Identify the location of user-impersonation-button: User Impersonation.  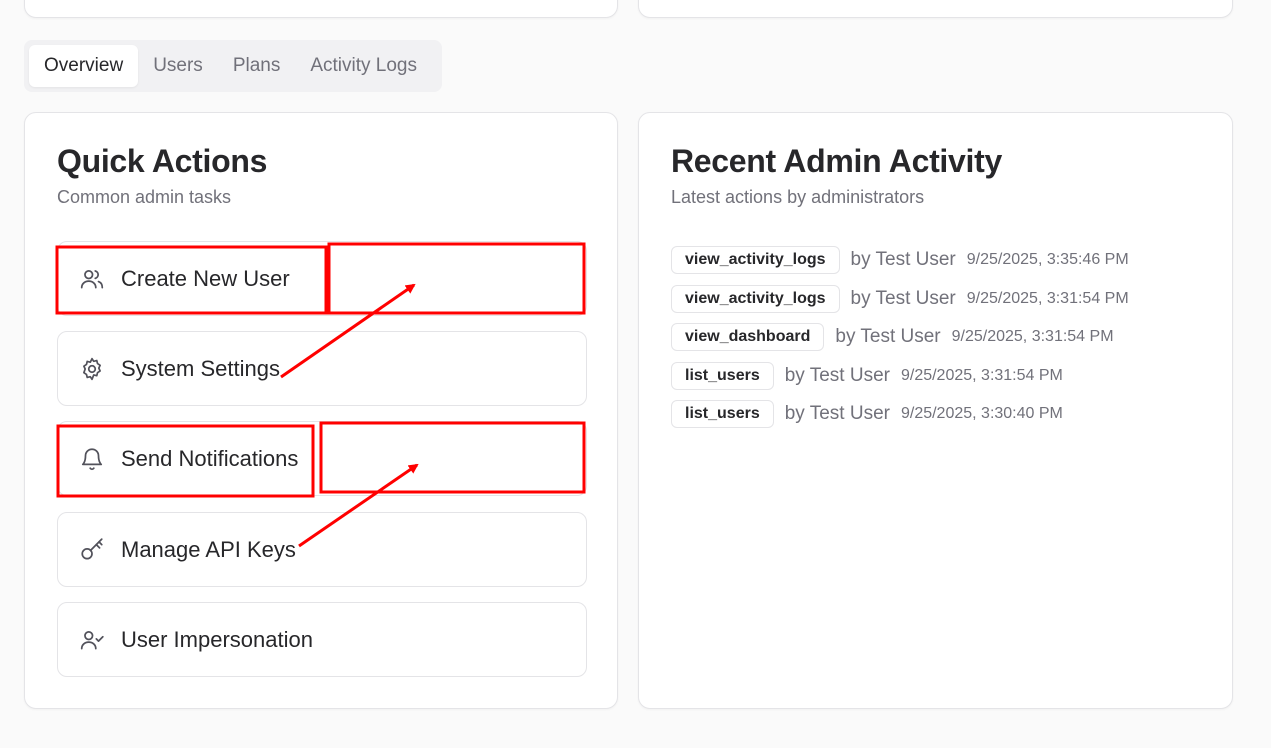
(322, 639).